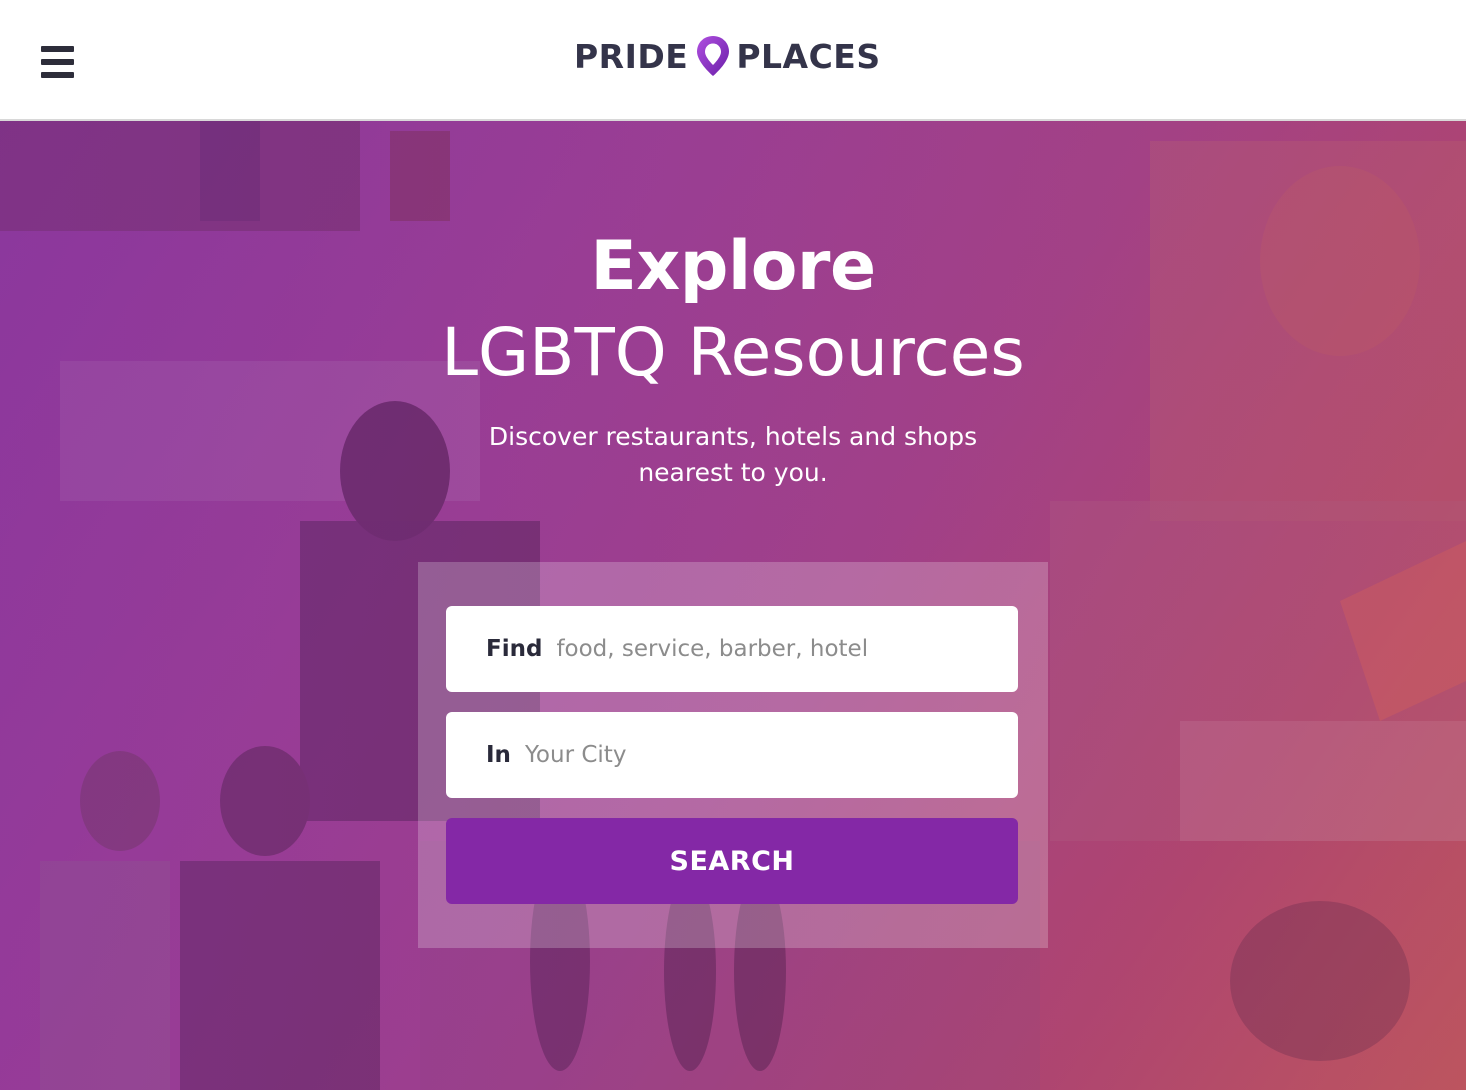 The image size is (1466, 1090). Describe the element at coordinates (713, 56) in the screenshot. I see `location-pin-icon` at that location.